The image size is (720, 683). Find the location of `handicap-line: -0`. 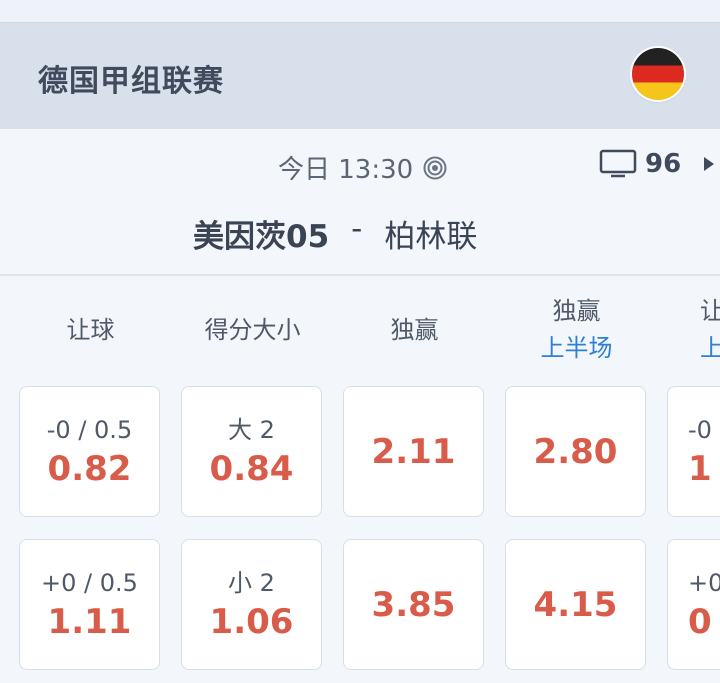

handicap-line: -0 is located at coordinates (700, 429).